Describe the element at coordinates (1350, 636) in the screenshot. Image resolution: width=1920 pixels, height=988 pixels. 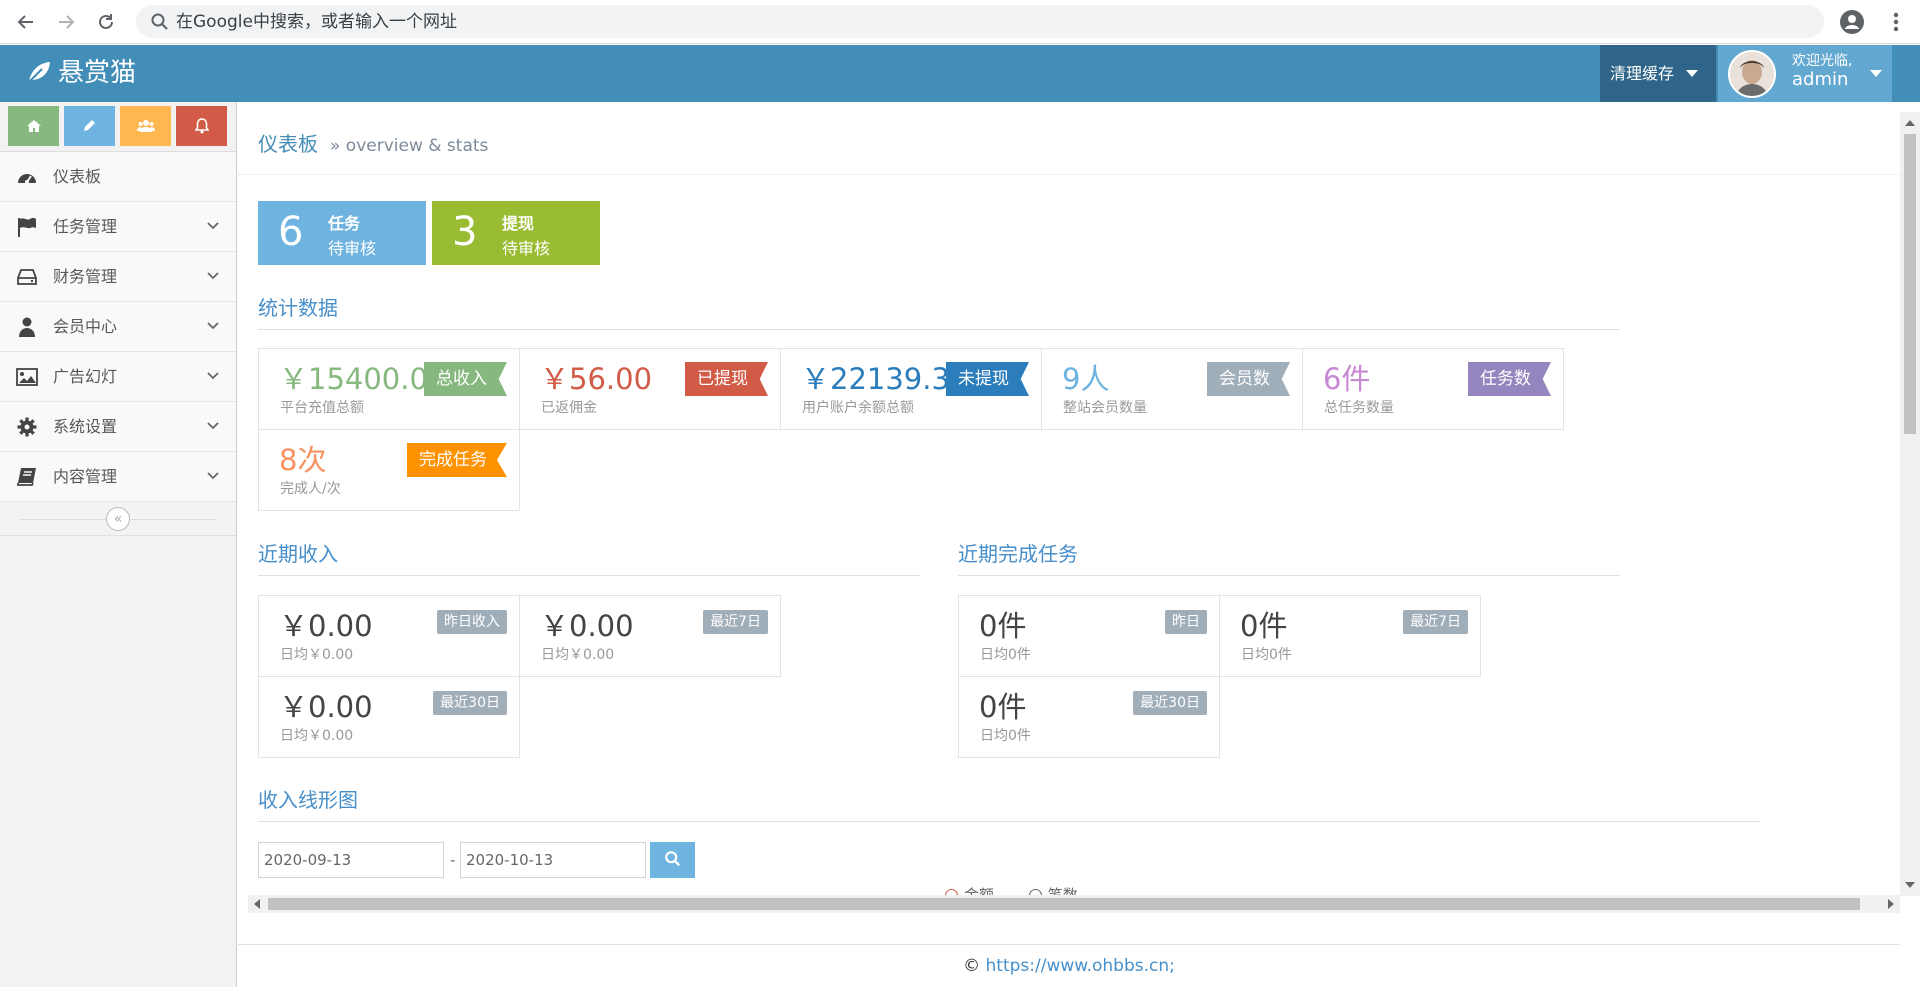
I see `task-card-7days: 0件 日均0件 最近7日` at that location.